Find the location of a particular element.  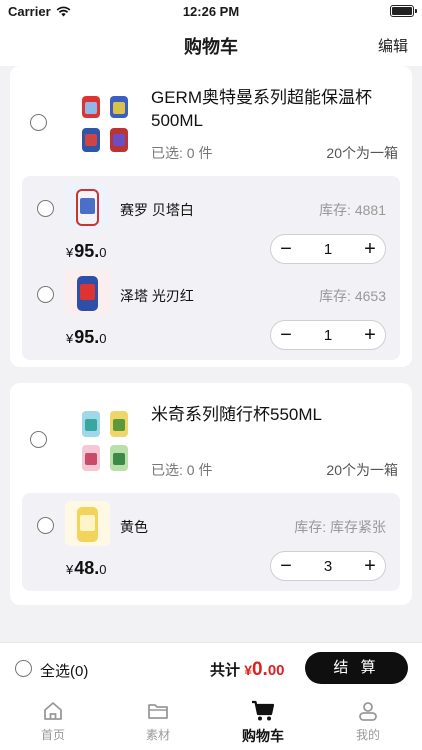

tab-label: 首页 is located at coordinates (52, 735).